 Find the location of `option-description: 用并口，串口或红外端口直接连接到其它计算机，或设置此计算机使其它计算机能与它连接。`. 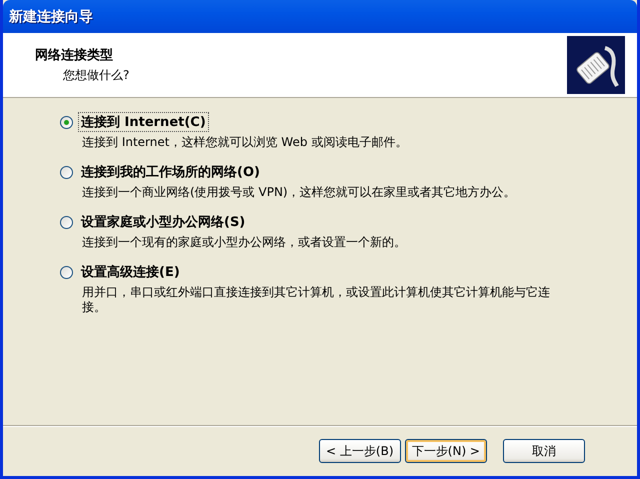

option-description: 用并口，串口或红外端口直接连接到其它计算机，或设置此计算机使其它计算机能与它连接。 is located at coordinates (316, 300).